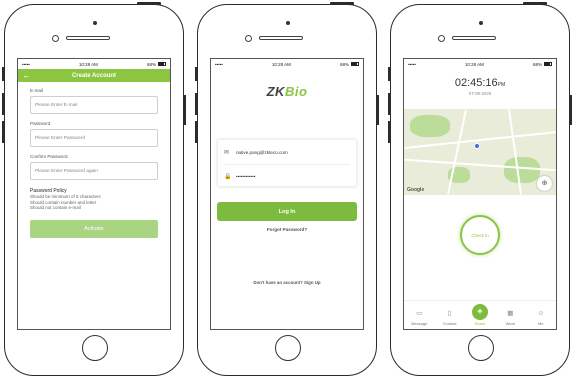 This screenshot has height=380, width=573. I want to click on email-field: Please Enter E-mail, so click(94, 105).